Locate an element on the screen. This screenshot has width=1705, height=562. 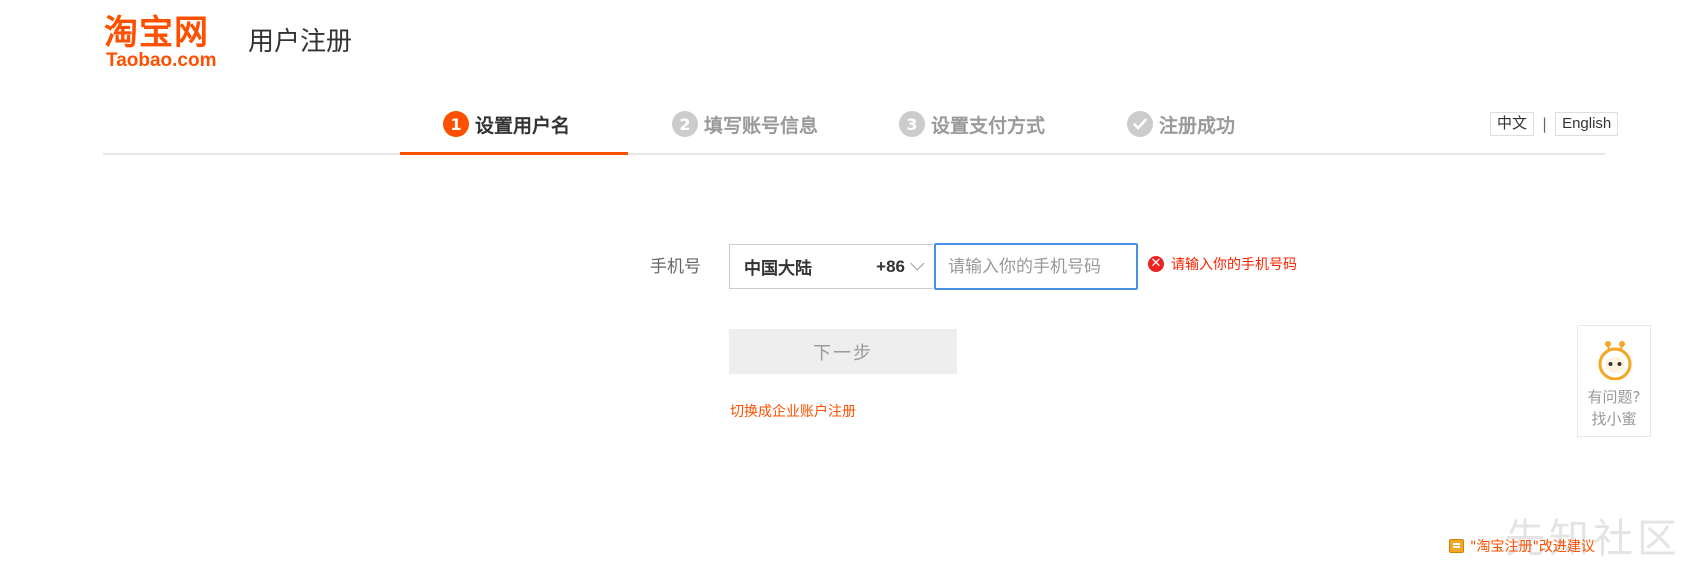
step-label: 设置用户名 is located at coordinates (523, 125).